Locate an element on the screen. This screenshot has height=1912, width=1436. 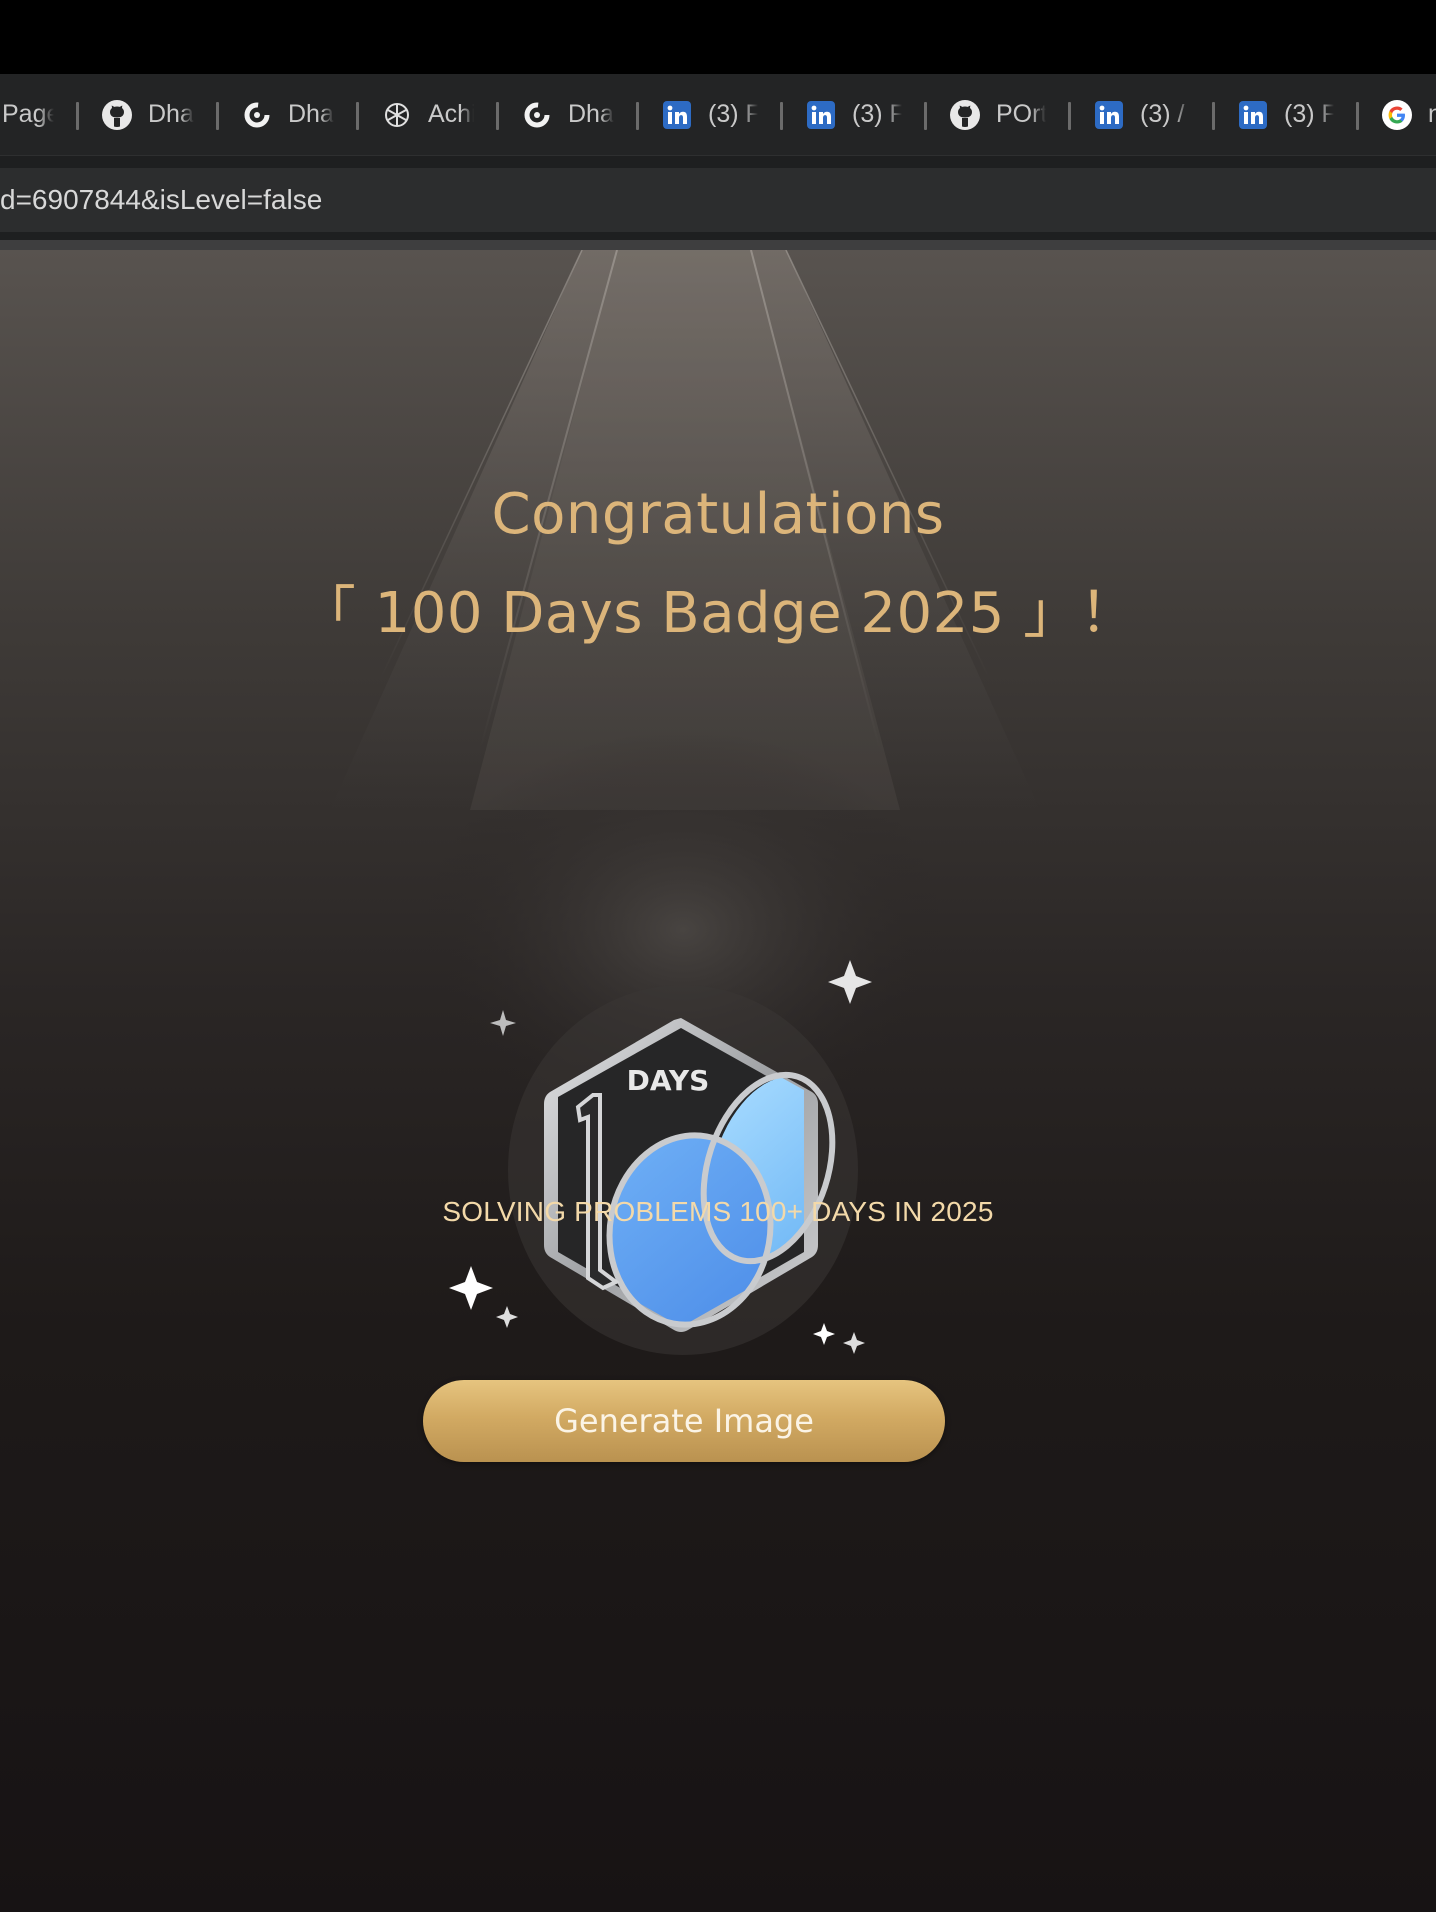
toolbar-divider is located at coordinates (718, 245).